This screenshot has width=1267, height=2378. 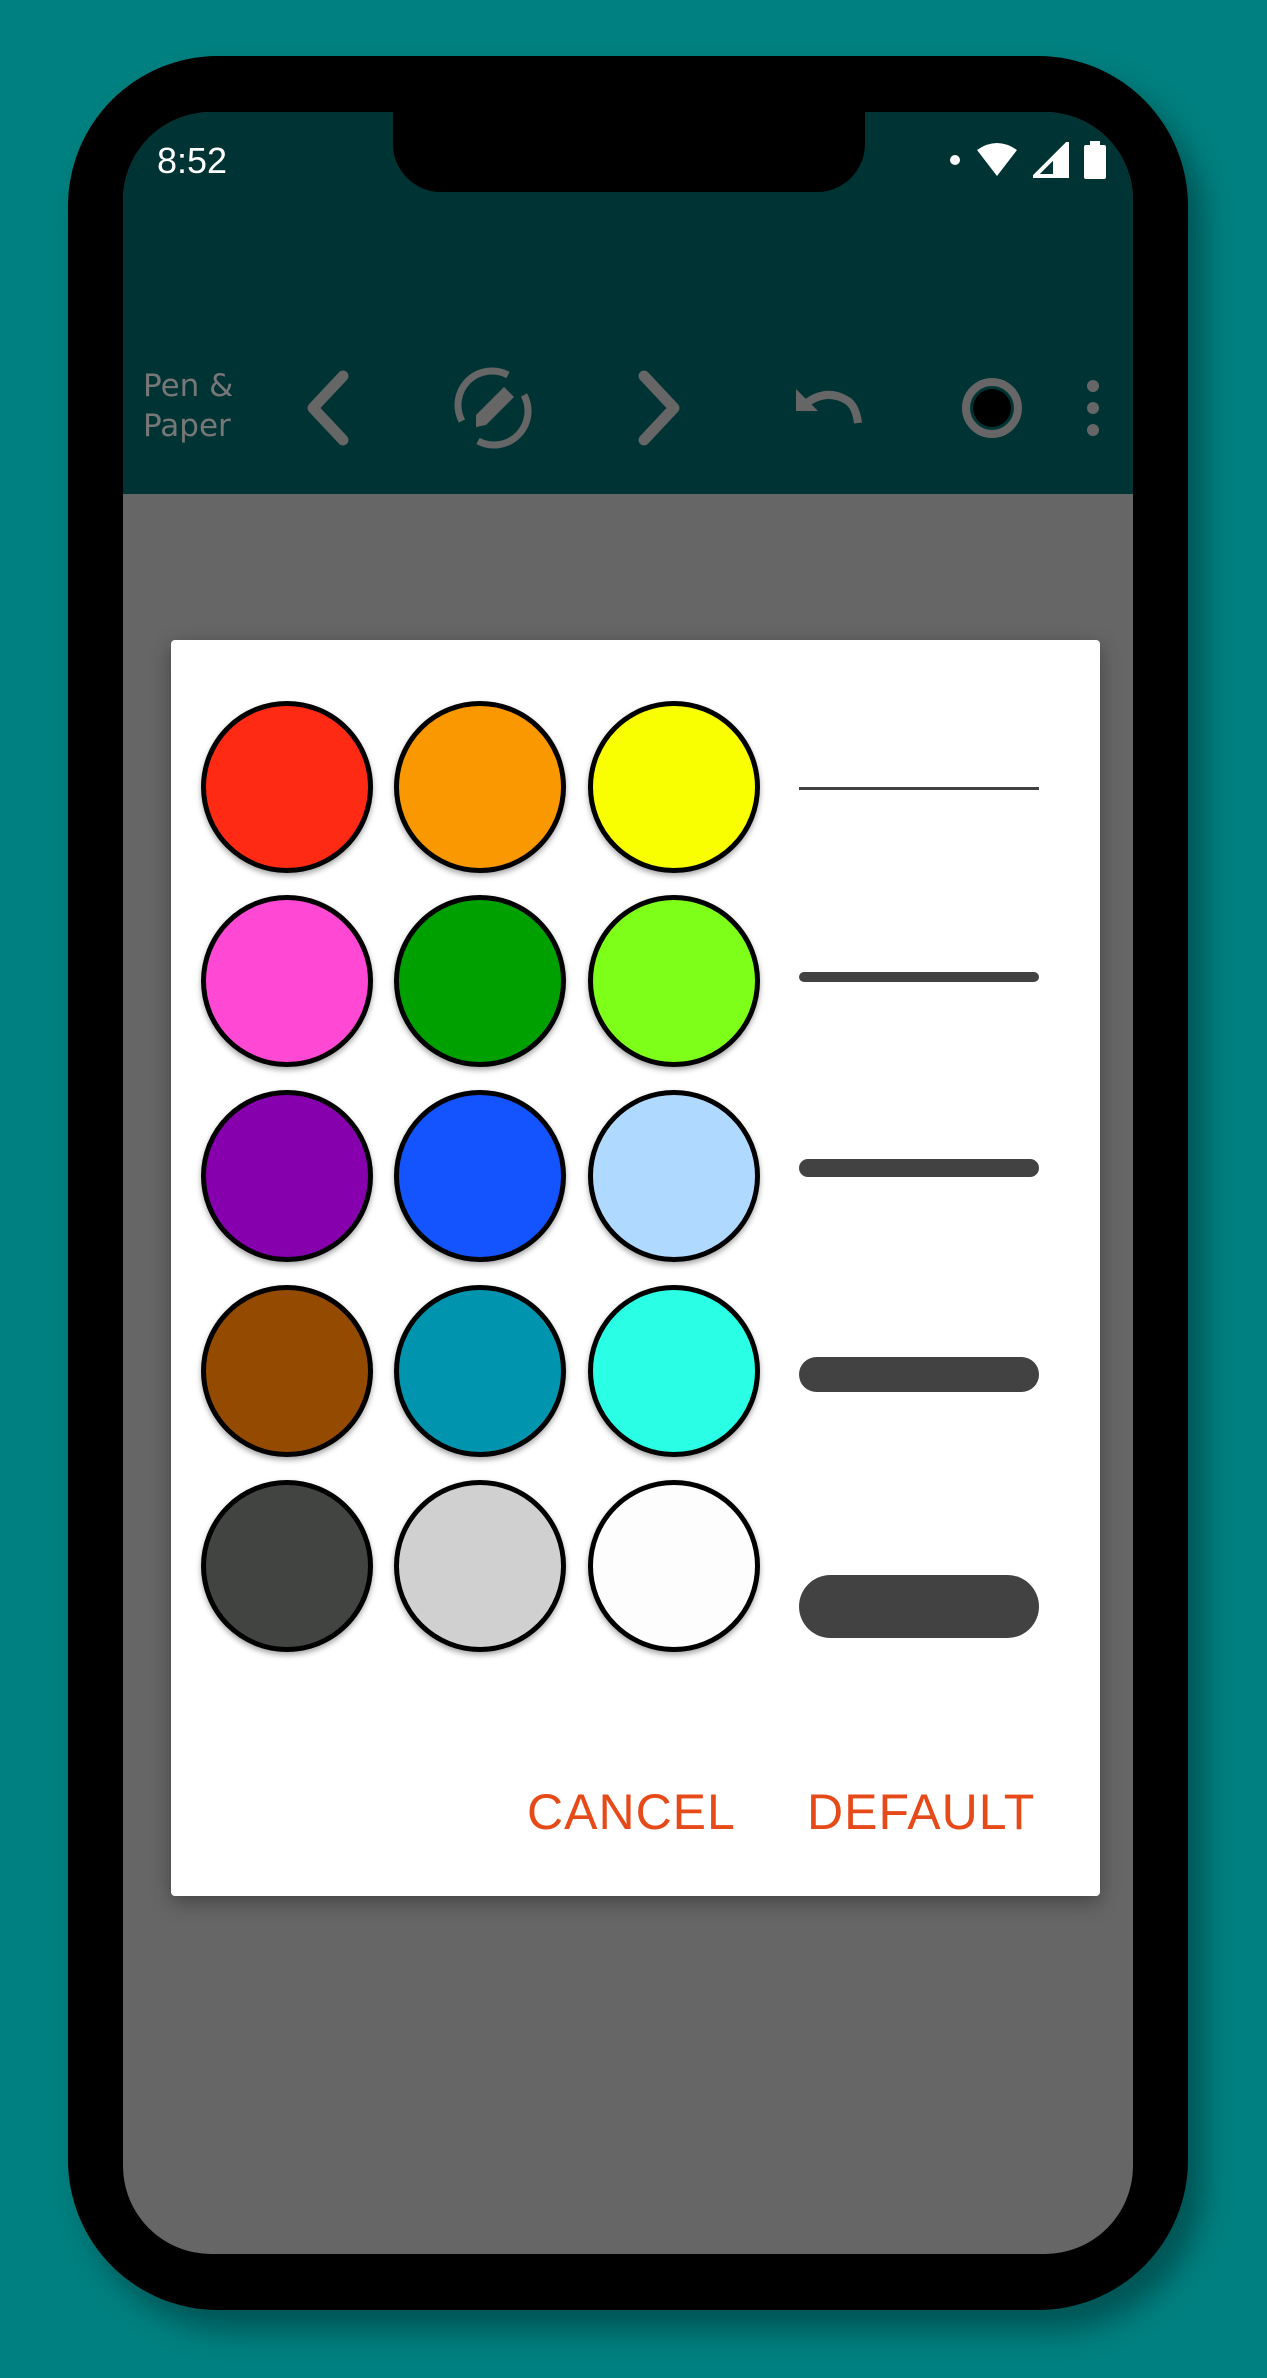 I want to click on color-swatch-lime, so click(x=674, y=981).